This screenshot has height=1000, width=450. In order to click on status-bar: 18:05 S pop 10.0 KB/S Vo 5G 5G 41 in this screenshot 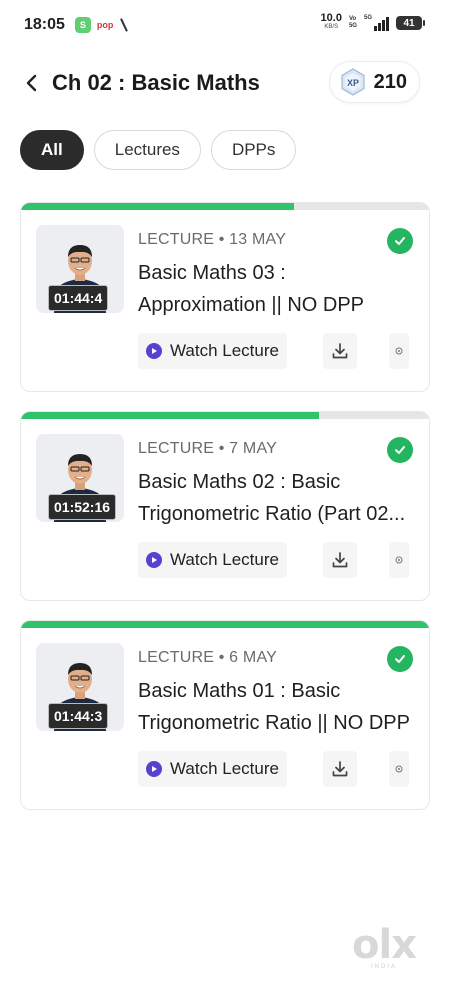, I will do `click(225, 25)`.